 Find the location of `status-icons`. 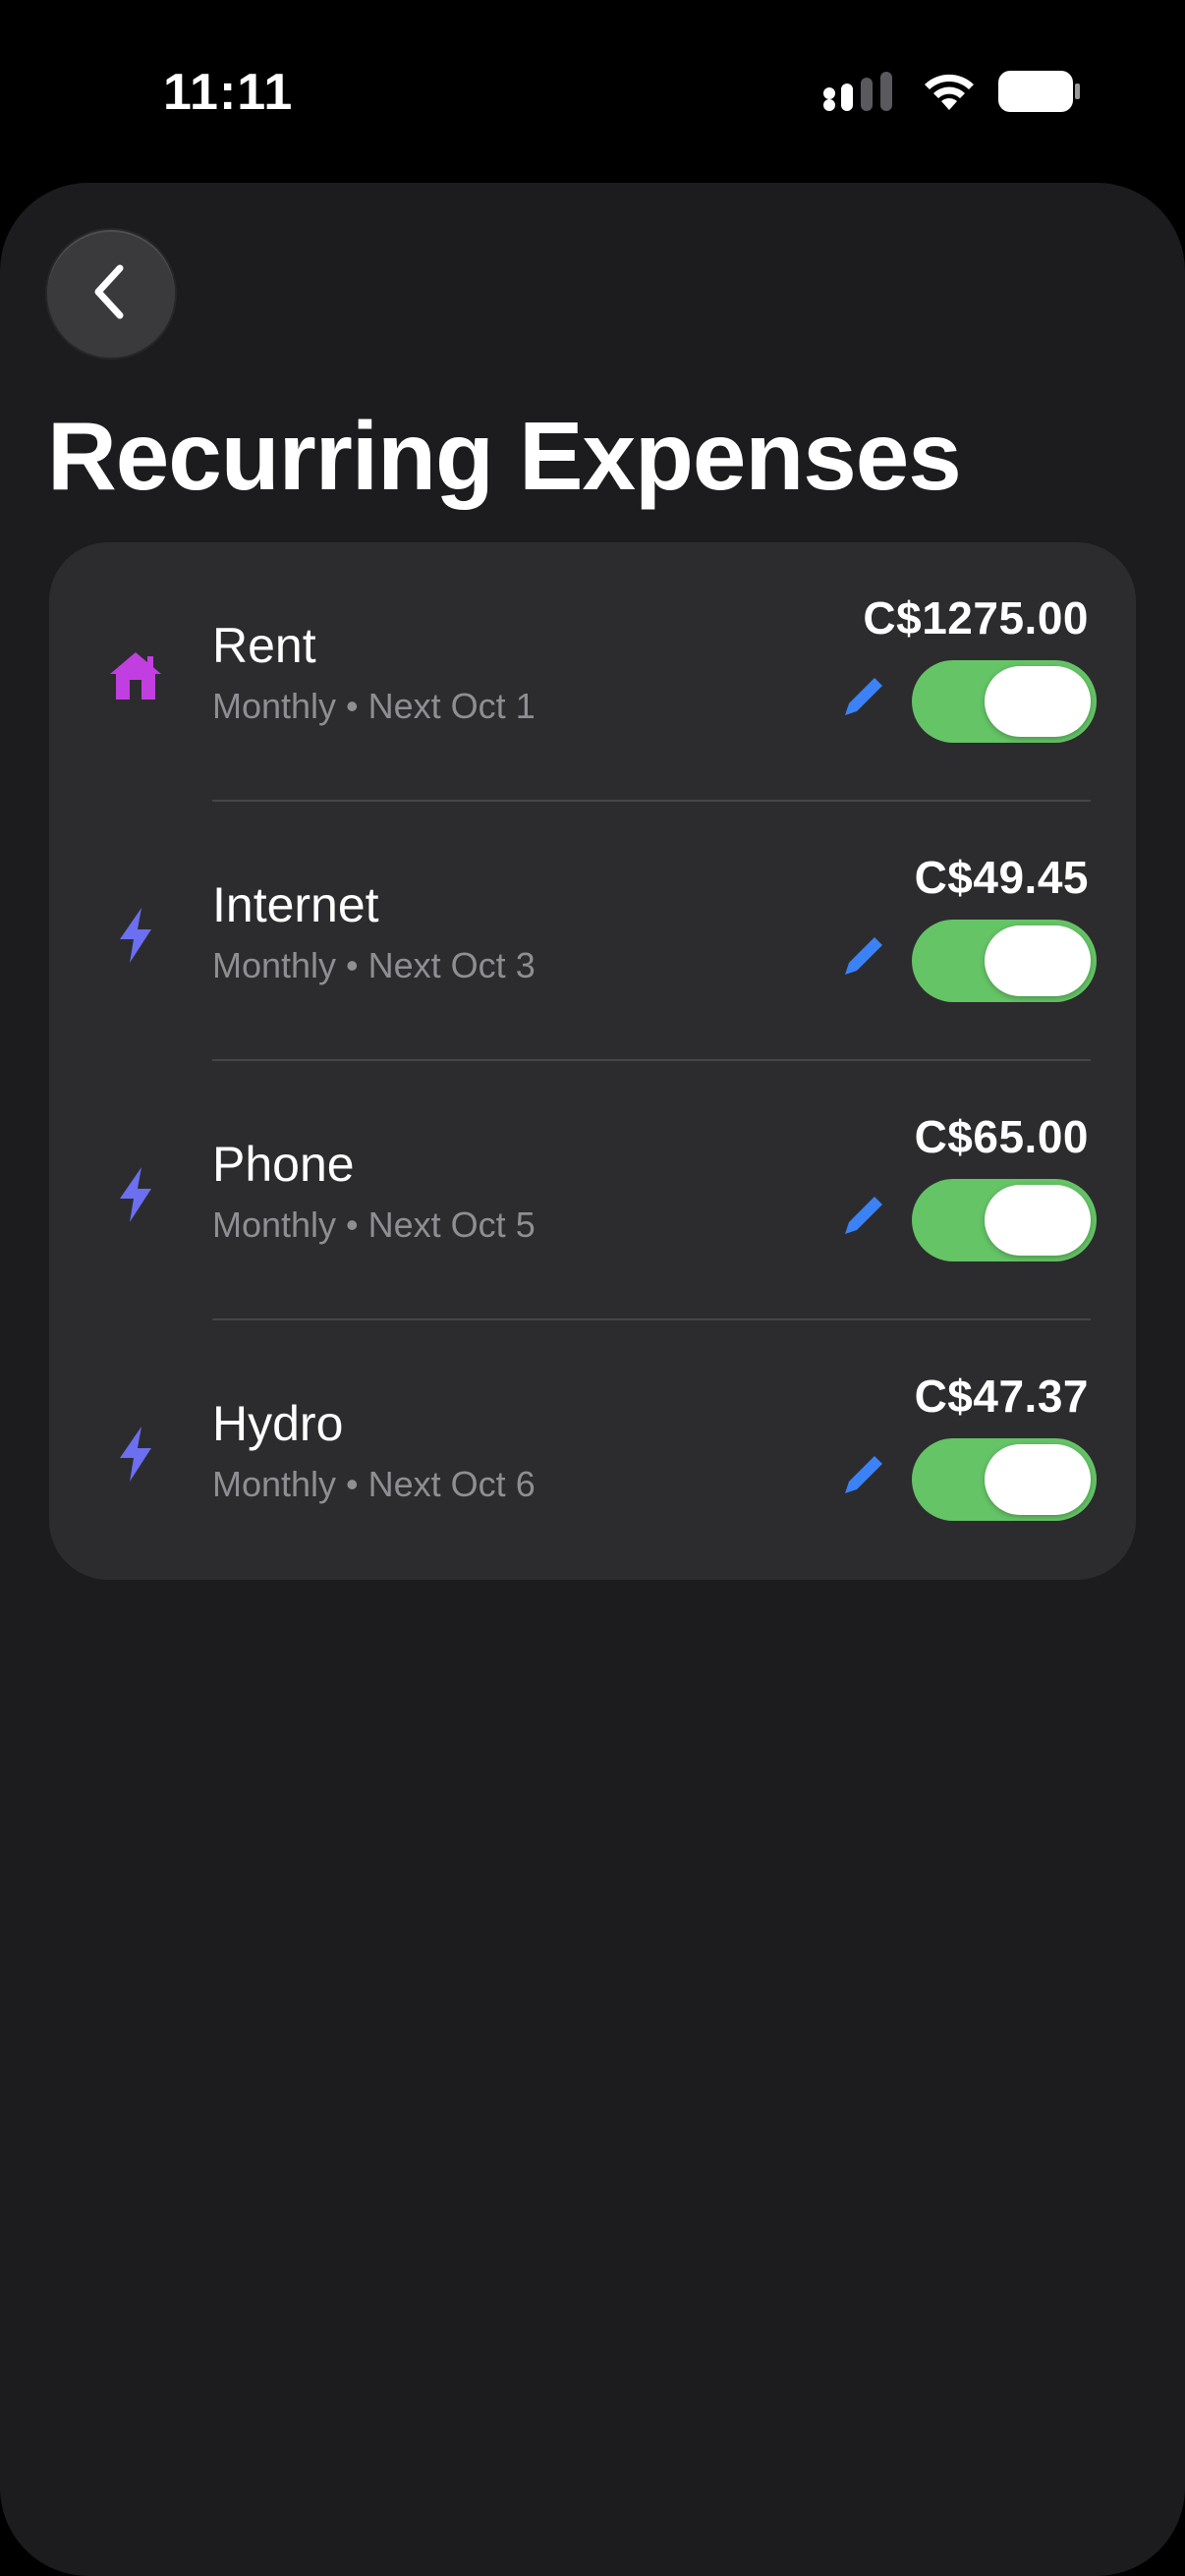

status-icons is located at coordinates (951, 94).